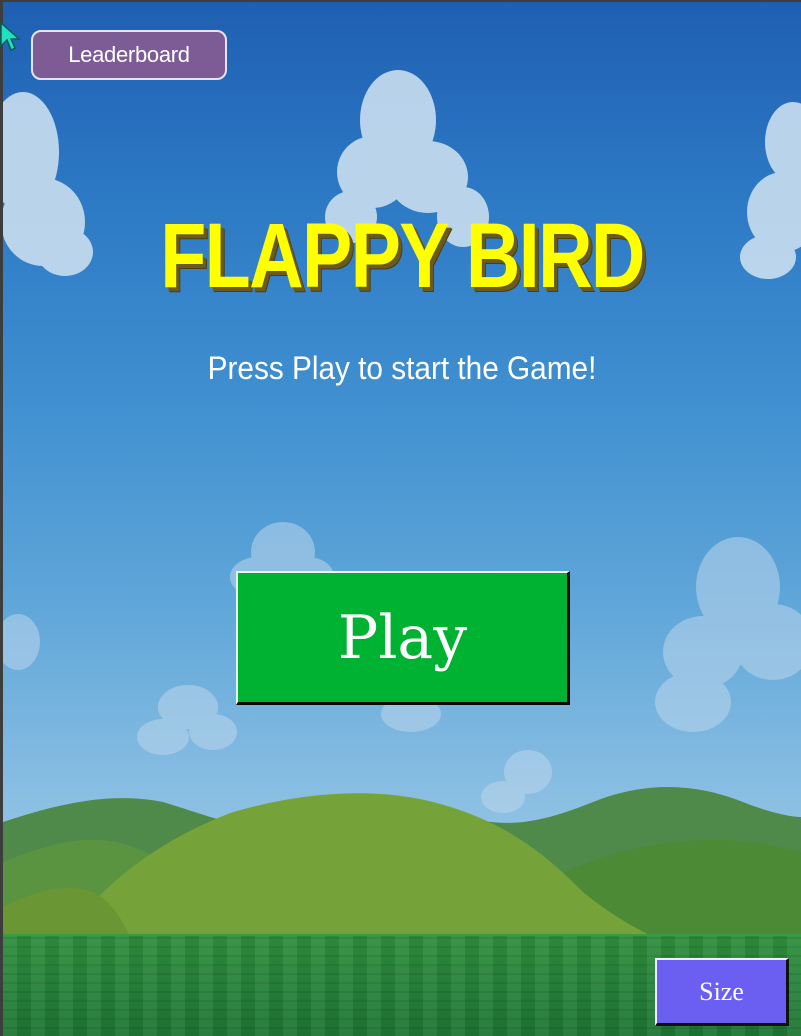 This screenshot has width=801, height=1036. What do you see at coordinates (10, 37) in the screenshot?
I see `mouse-pointer-icon` at bounding box center [10, 37].